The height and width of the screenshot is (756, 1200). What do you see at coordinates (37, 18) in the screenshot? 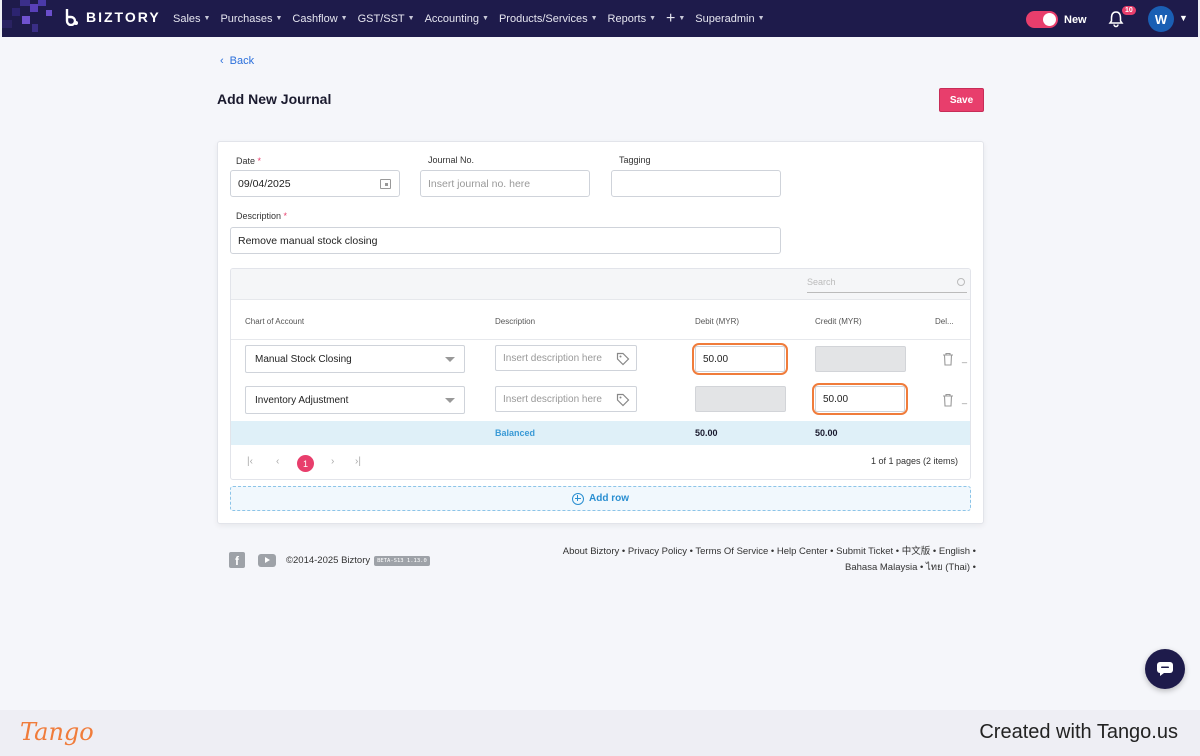
I see `pixel-decoration` at bounding box center [37, 18].